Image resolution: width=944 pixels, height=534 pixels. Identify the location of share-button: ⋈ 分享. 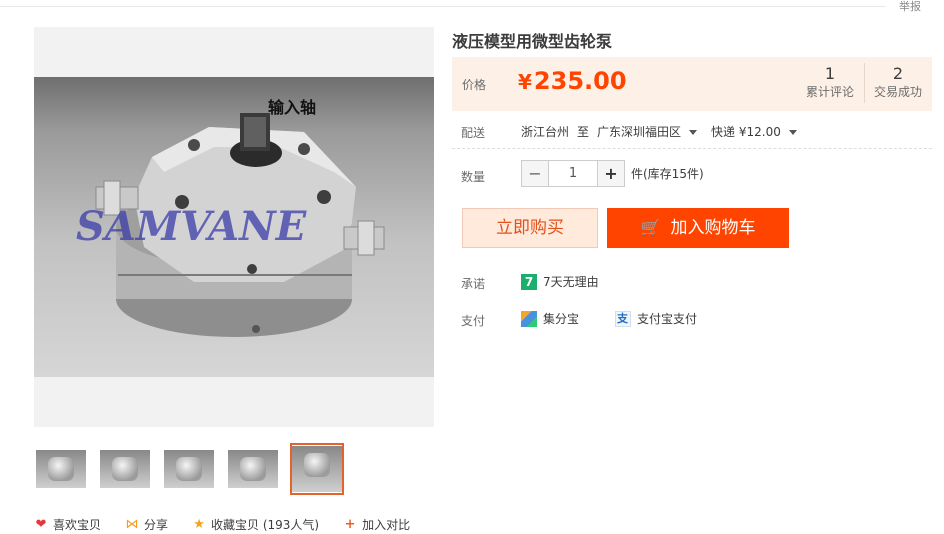
(147, 524).